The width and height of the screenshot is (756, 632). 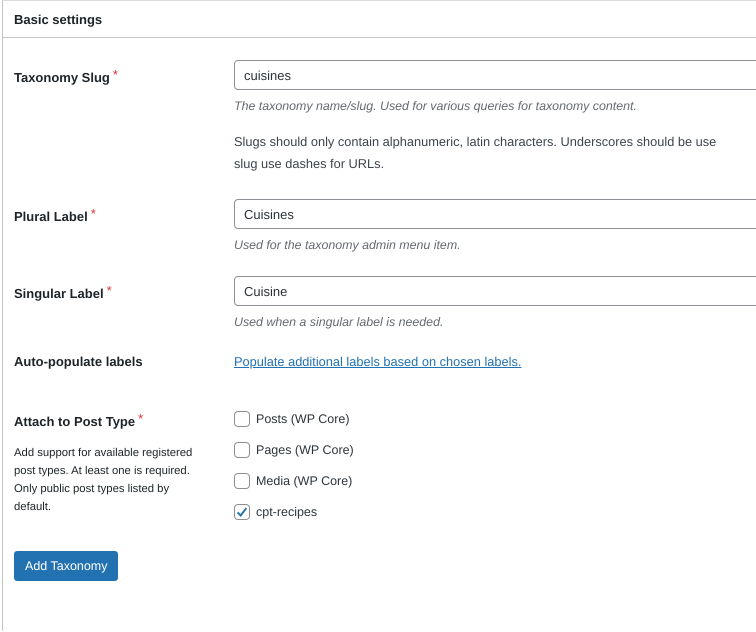 I want to click on checkbox-label: Posts (WP Core), so click(x=303, y=419).